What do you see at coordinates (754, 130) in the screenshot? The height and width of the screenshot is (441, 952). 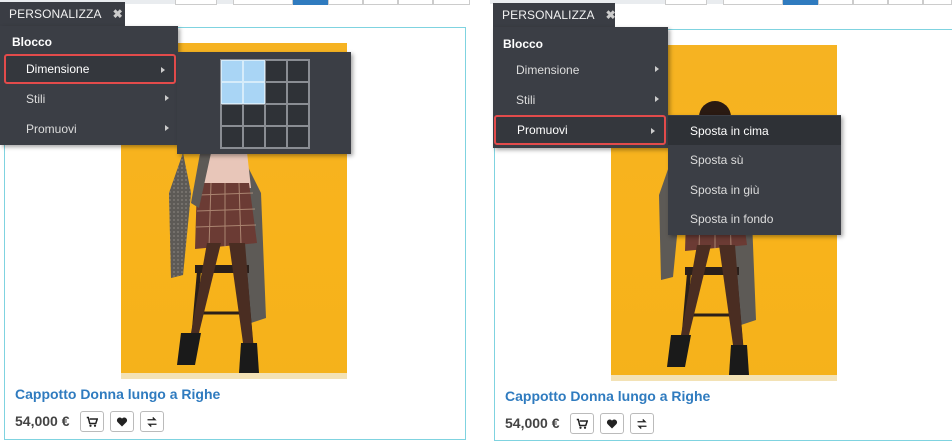 I see `submenu-item-sposta-in-cima: Sposta in cima` at bounding box center [754, 130].